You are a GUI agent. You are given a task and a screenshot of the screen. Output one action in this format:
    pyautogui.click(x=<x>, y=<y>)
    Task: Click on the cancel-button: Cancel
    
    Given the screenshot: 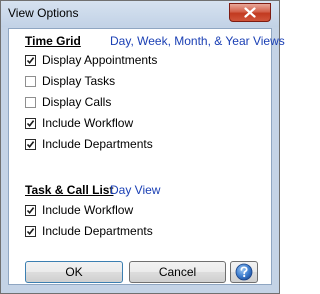 What is the action you would take?
    pyautogui.click(x=177, y=272)
    